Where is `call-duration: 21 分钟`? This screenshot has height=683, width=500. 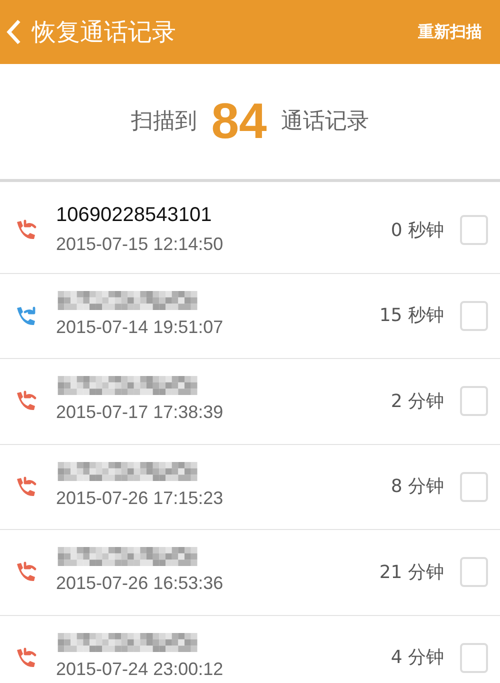
call-duration: 21 分钟 is located at coordinates (411, 572).